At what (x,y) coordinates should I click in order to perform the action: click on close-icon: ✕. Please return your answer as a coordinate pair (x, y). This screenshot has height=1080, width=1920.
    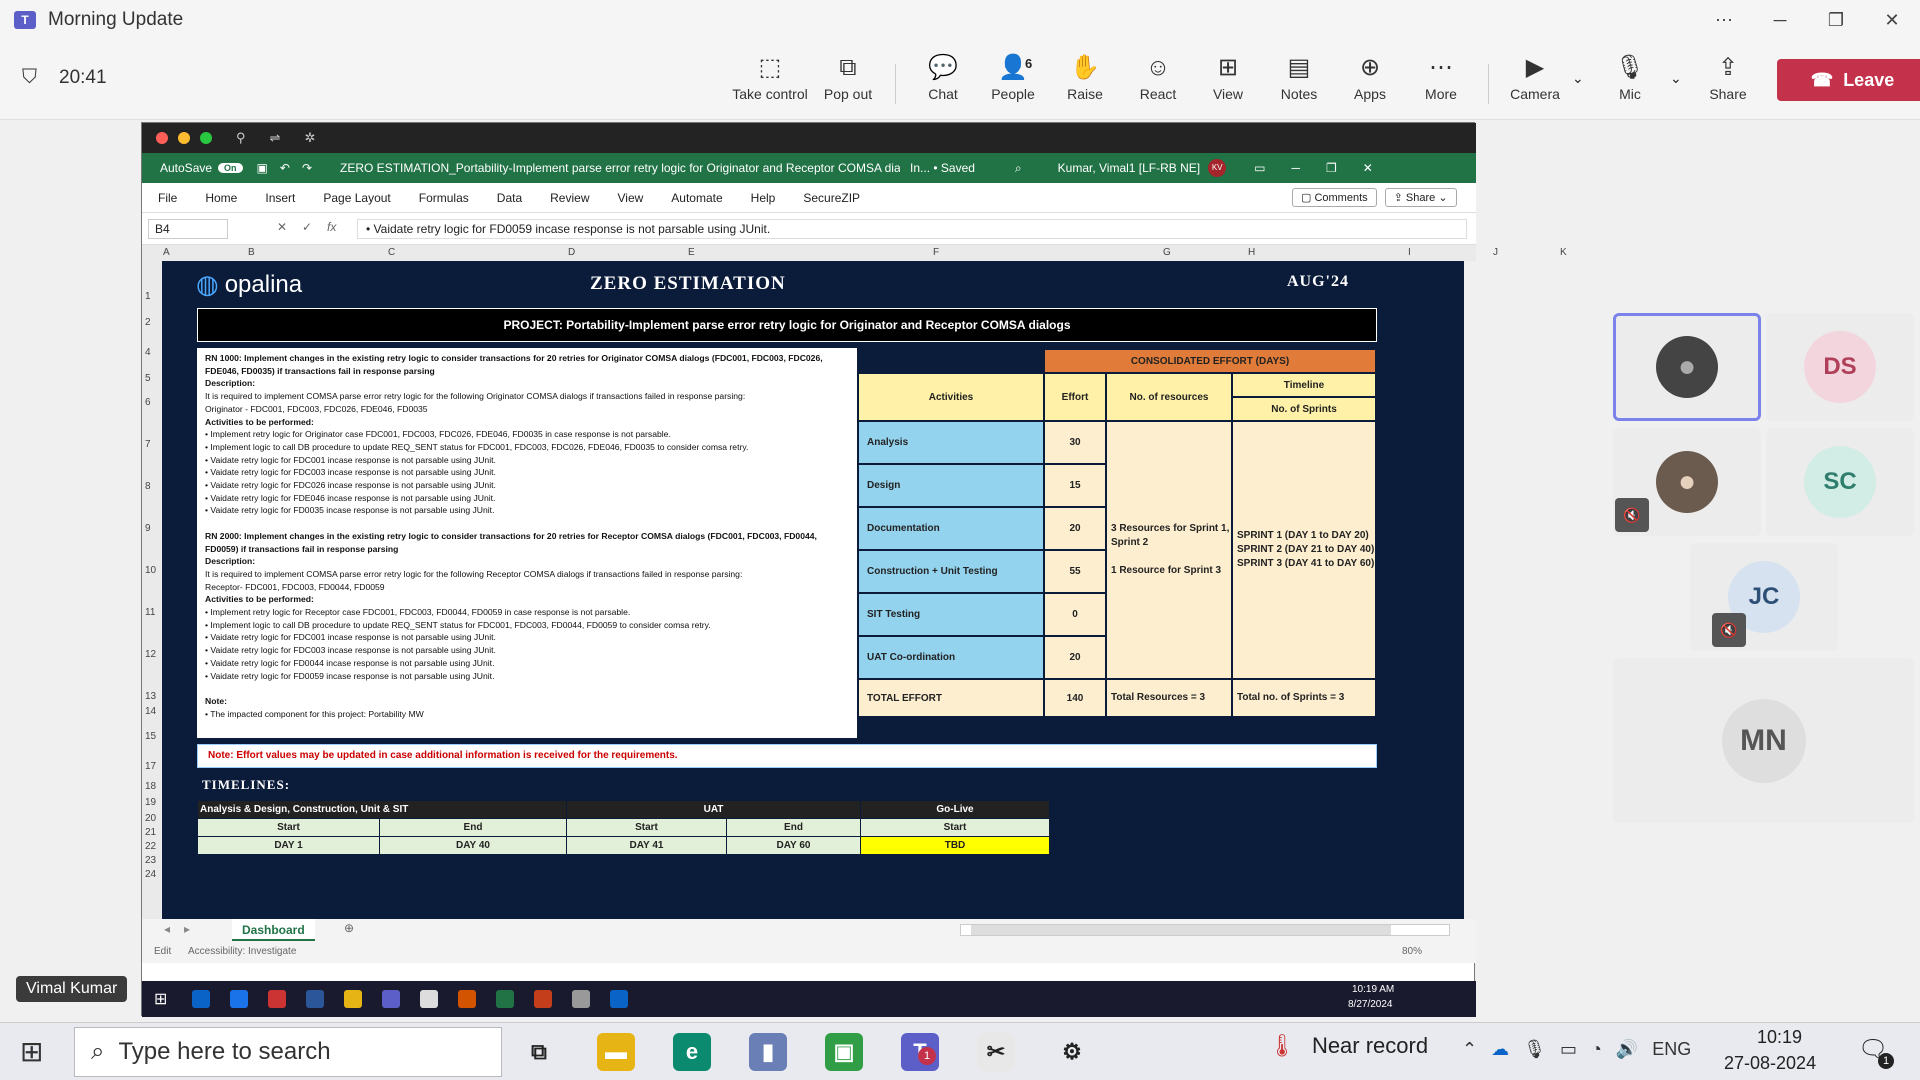
    Looking at the image, I should click on (1892, 20).